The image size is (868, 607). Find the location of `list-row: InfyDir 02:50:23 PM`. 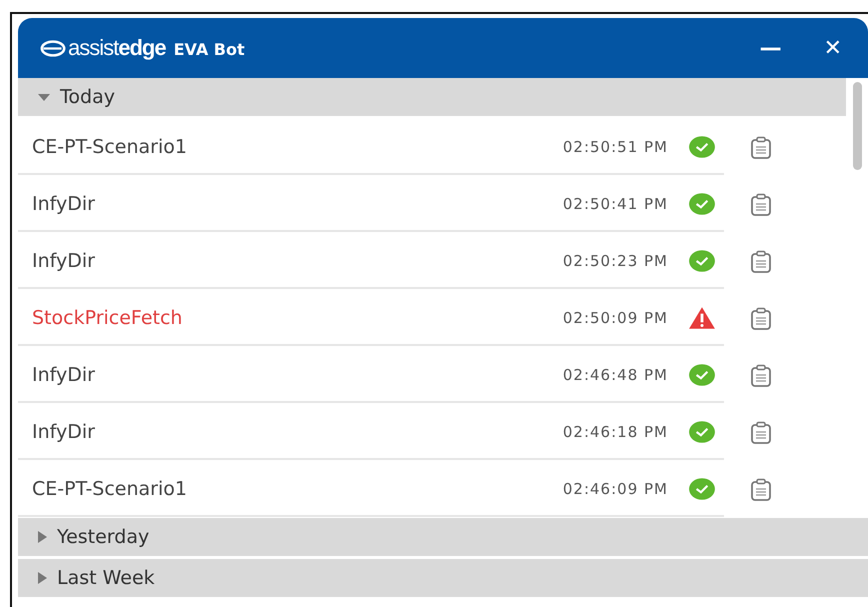

list-row: InfyDir 02:50:23 PM is located at coordinates (371, 261).